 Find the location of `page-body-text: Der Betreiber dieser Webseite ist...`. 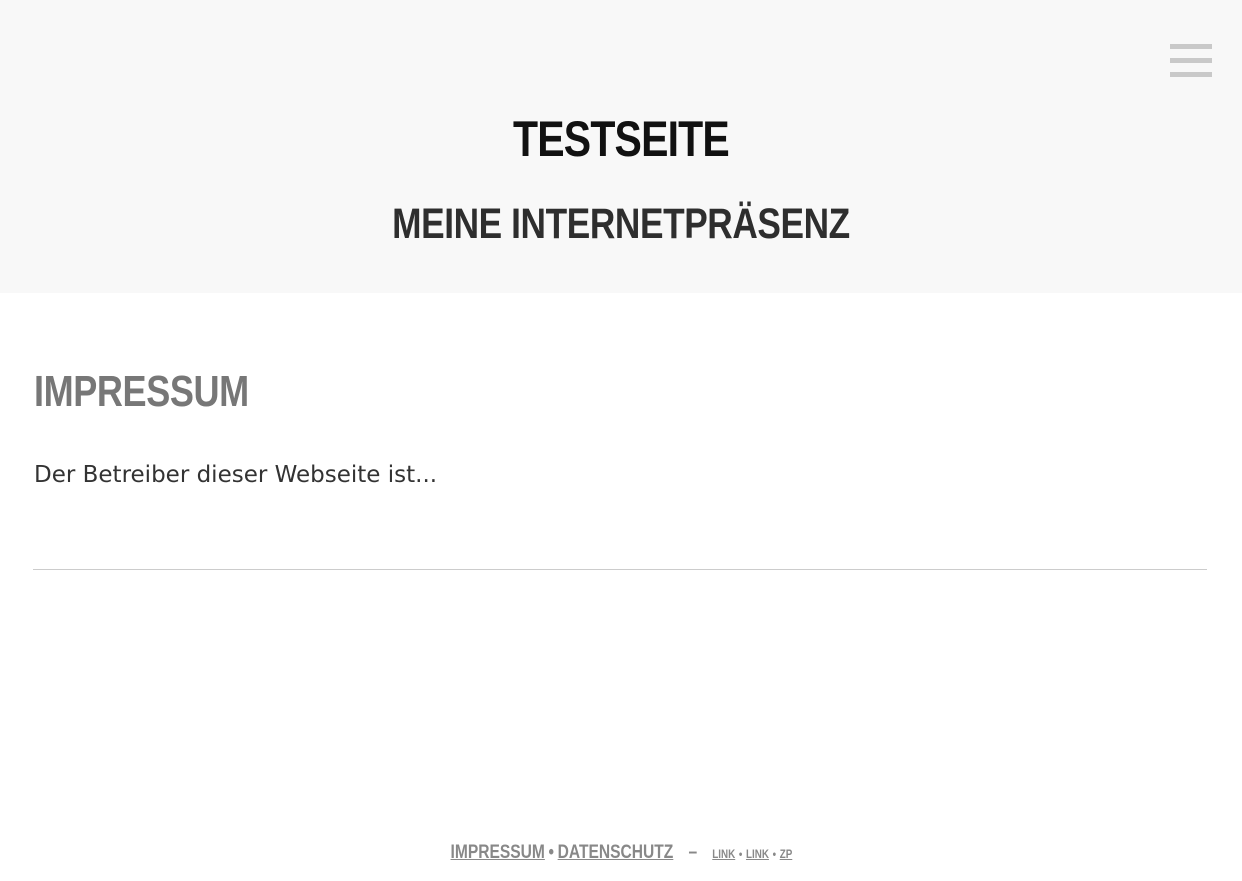

page-body-text: Der Betreiber dieser Webseite ist... is located at coordinates (236, 475).